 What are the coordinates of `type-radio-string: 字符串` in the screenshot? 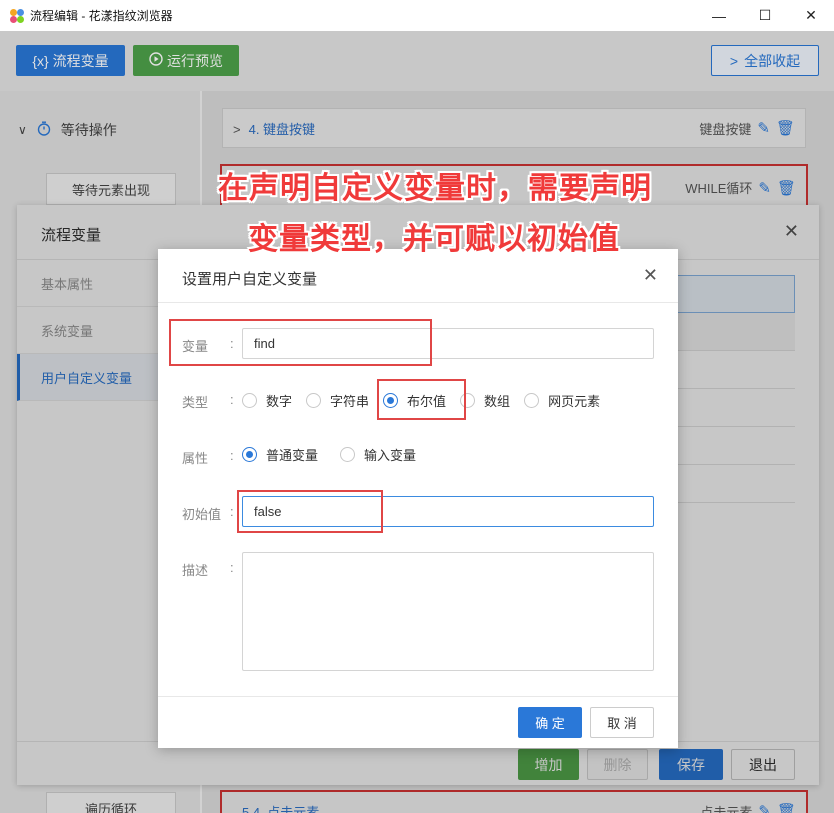 It's located at (337, 400).